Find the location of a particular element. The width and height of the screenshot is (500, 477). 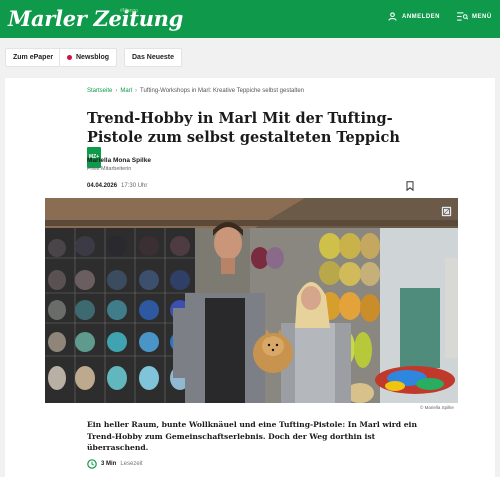

clock-icon is located at coordinates (92, 464).